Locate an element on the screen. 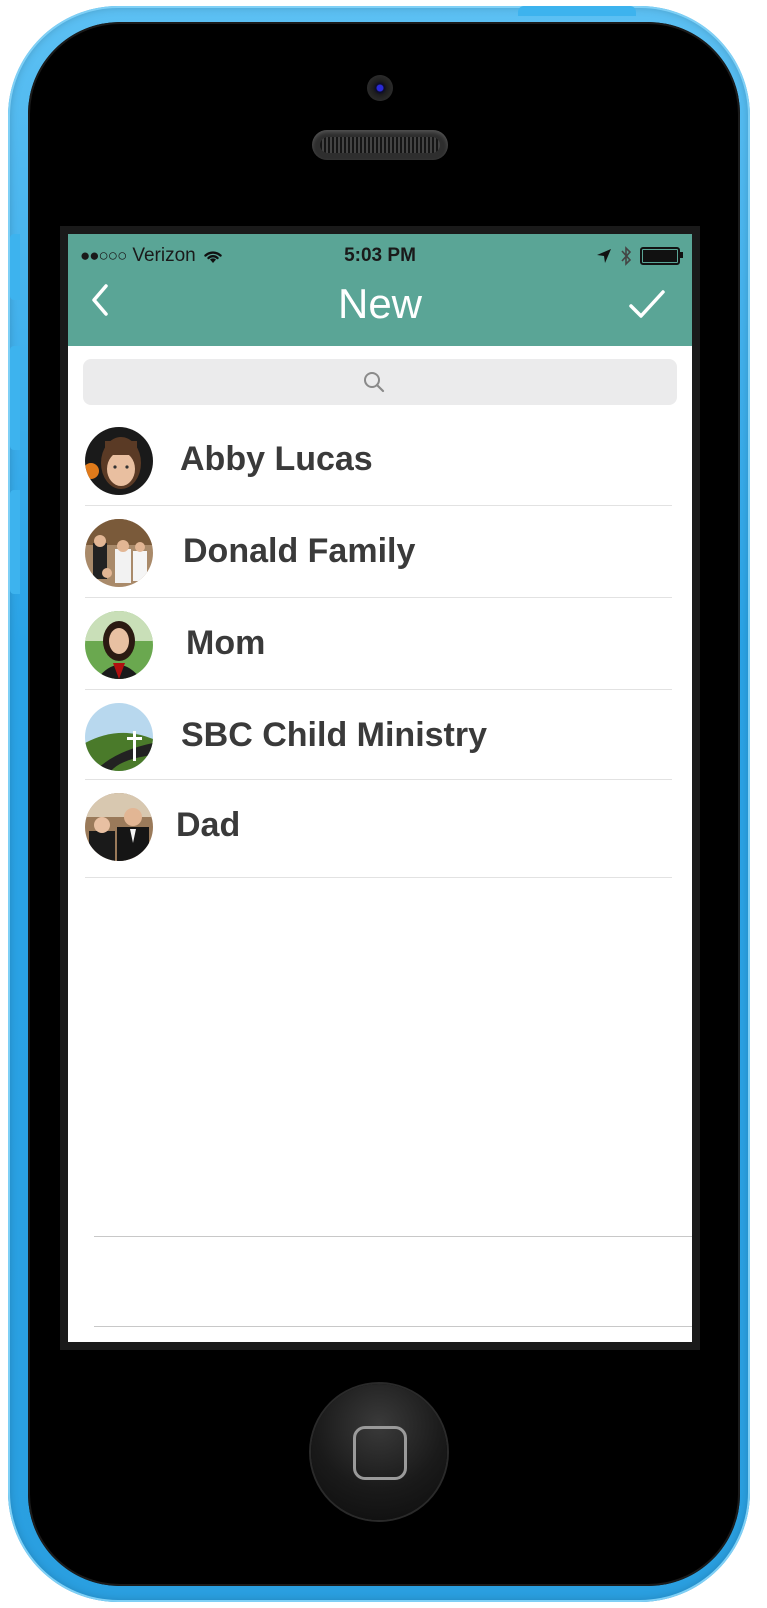 This screenshot has height=1608, width=767. earpiece-speaker is located at coordinates (380, 145).